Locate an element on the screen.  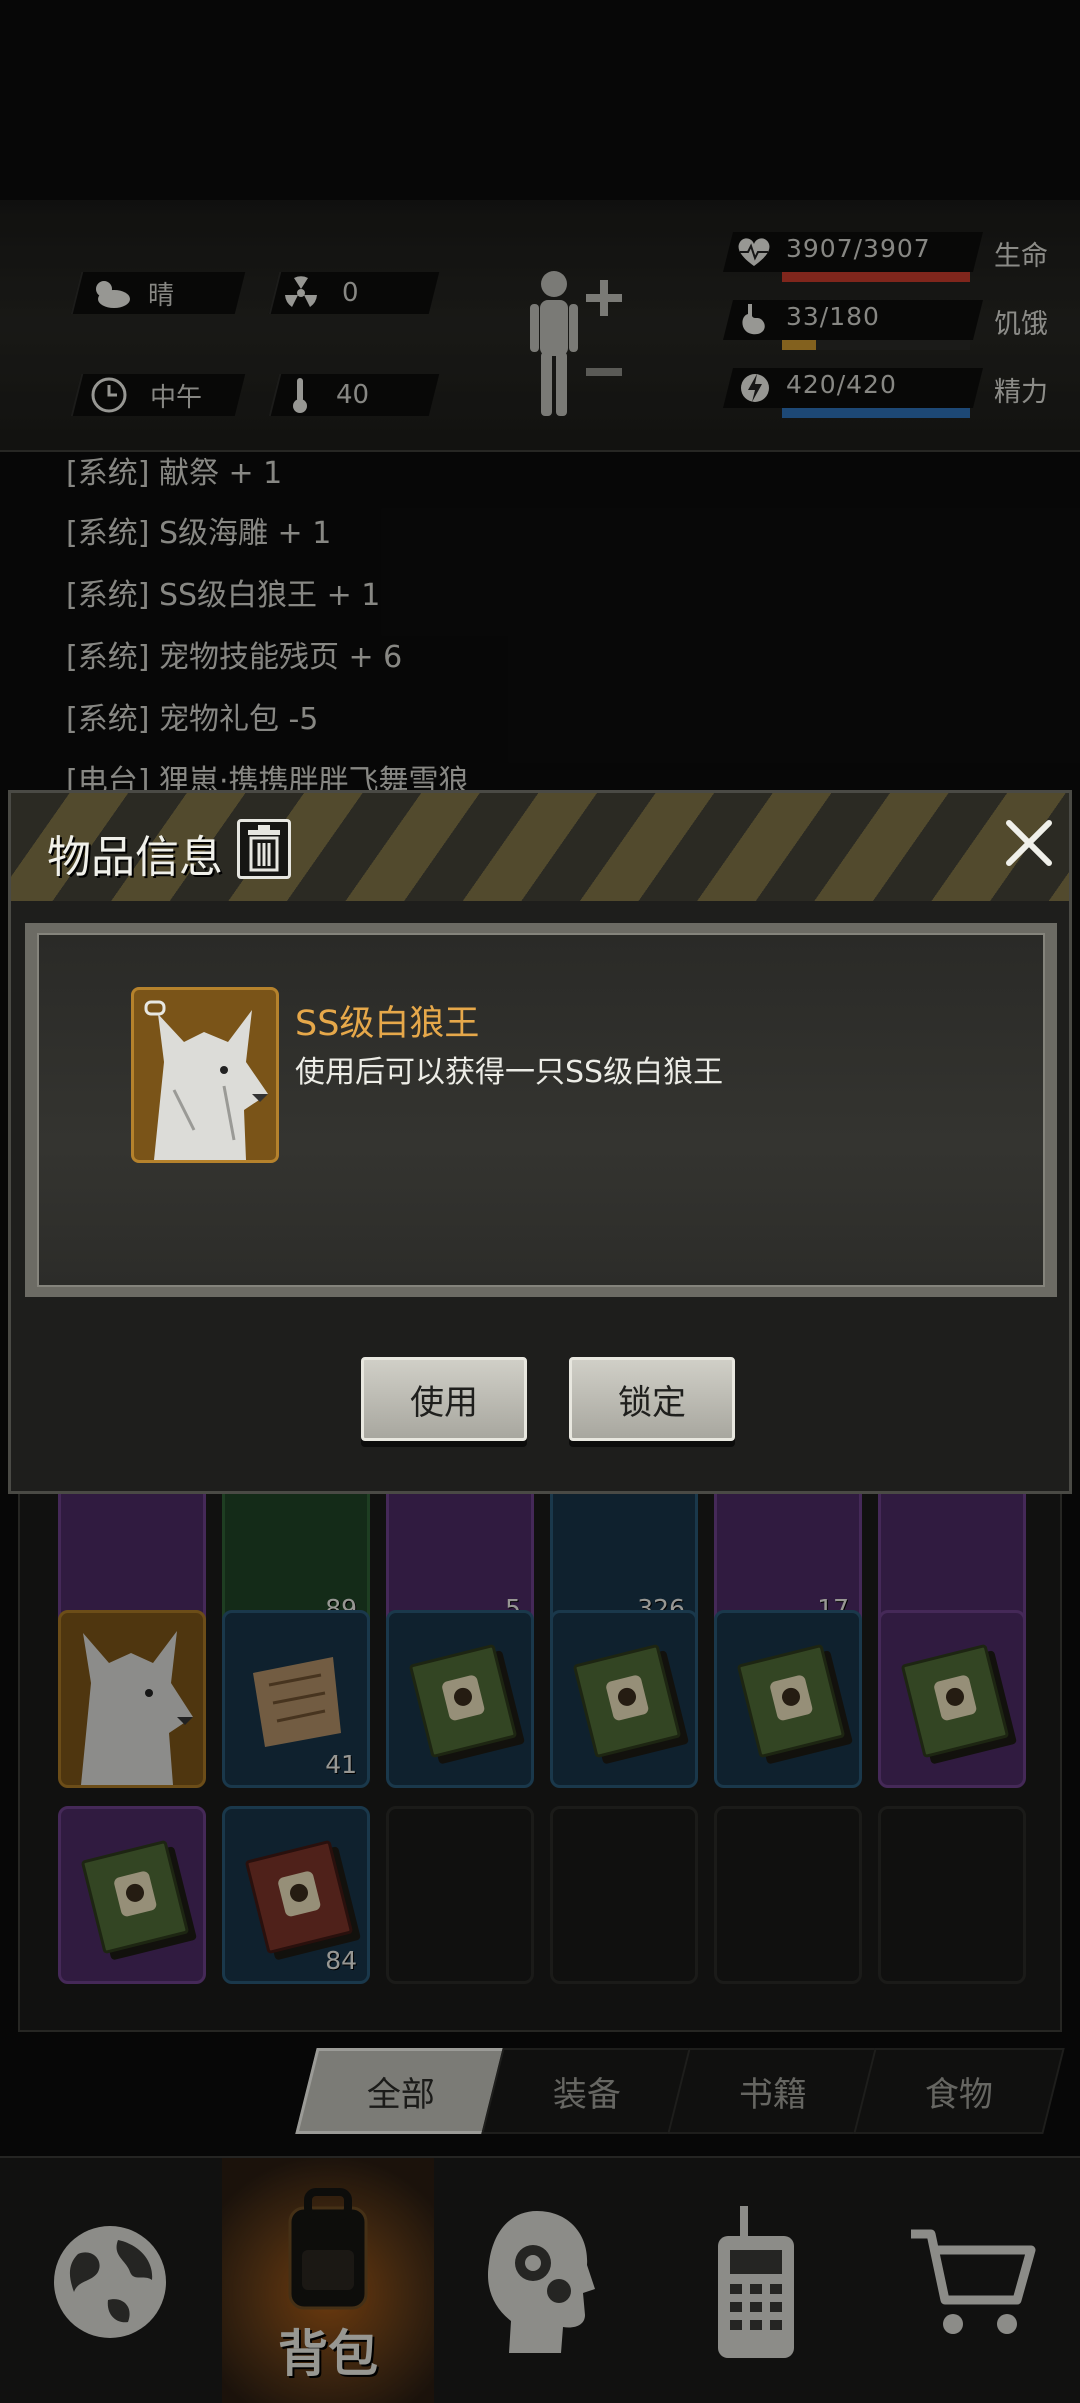
discard-button is located at coordinates (264, 849).